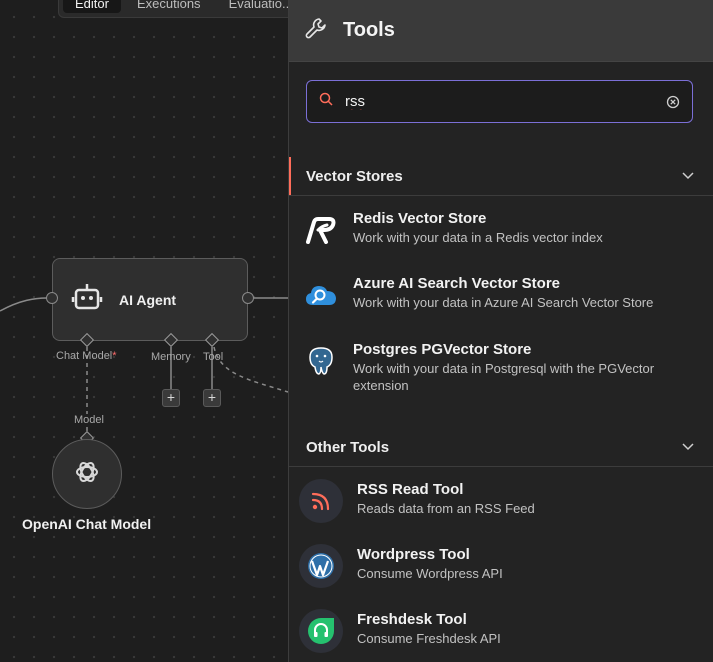  I want to click on section-title: Other Tools, so click(348, 447).